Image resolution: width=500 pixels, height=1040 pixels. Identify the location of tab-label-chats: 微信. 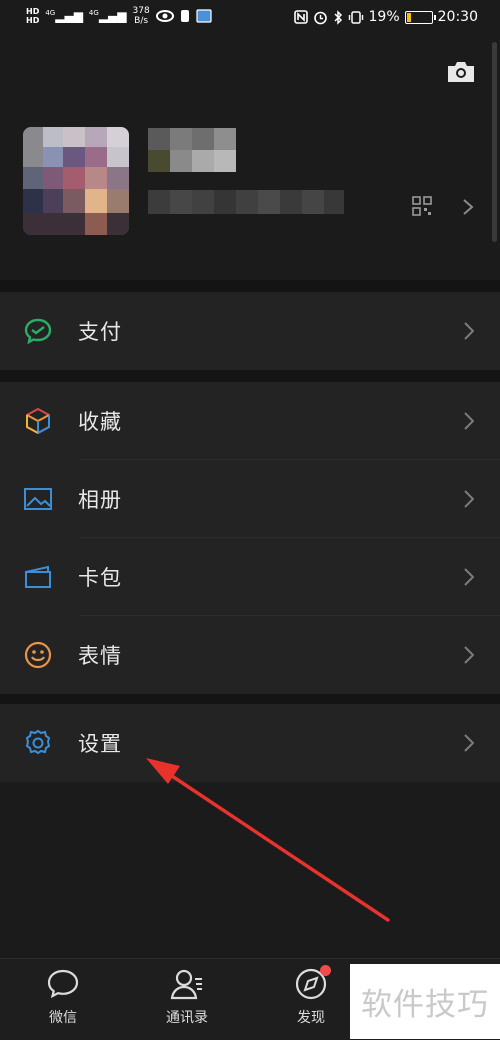
(63, 1018).